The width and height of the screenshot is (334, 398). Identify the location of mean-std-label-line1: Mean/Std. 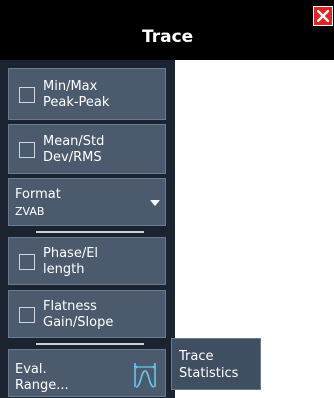
(74, 141).